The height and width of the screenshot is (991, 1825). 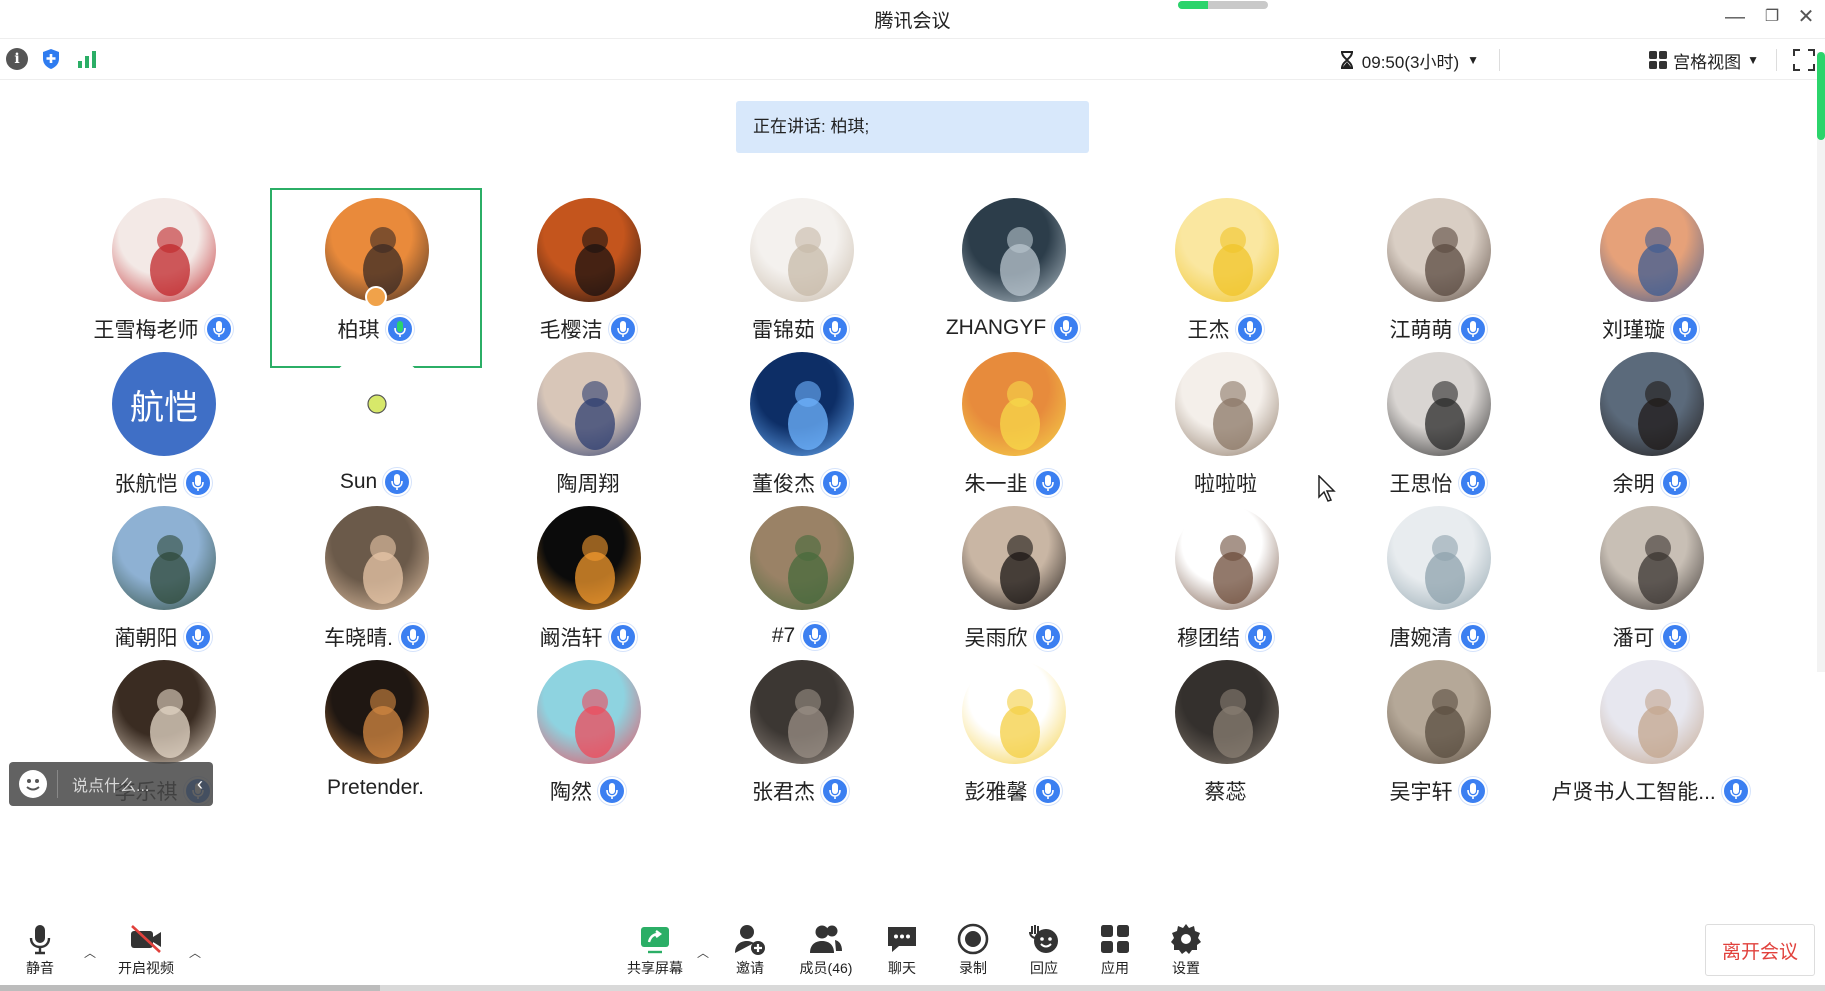 What do you see at coordinates (1735, 17) in the screenshot?
I see `minimize-icon: —` at bounding box center [1735, 17].